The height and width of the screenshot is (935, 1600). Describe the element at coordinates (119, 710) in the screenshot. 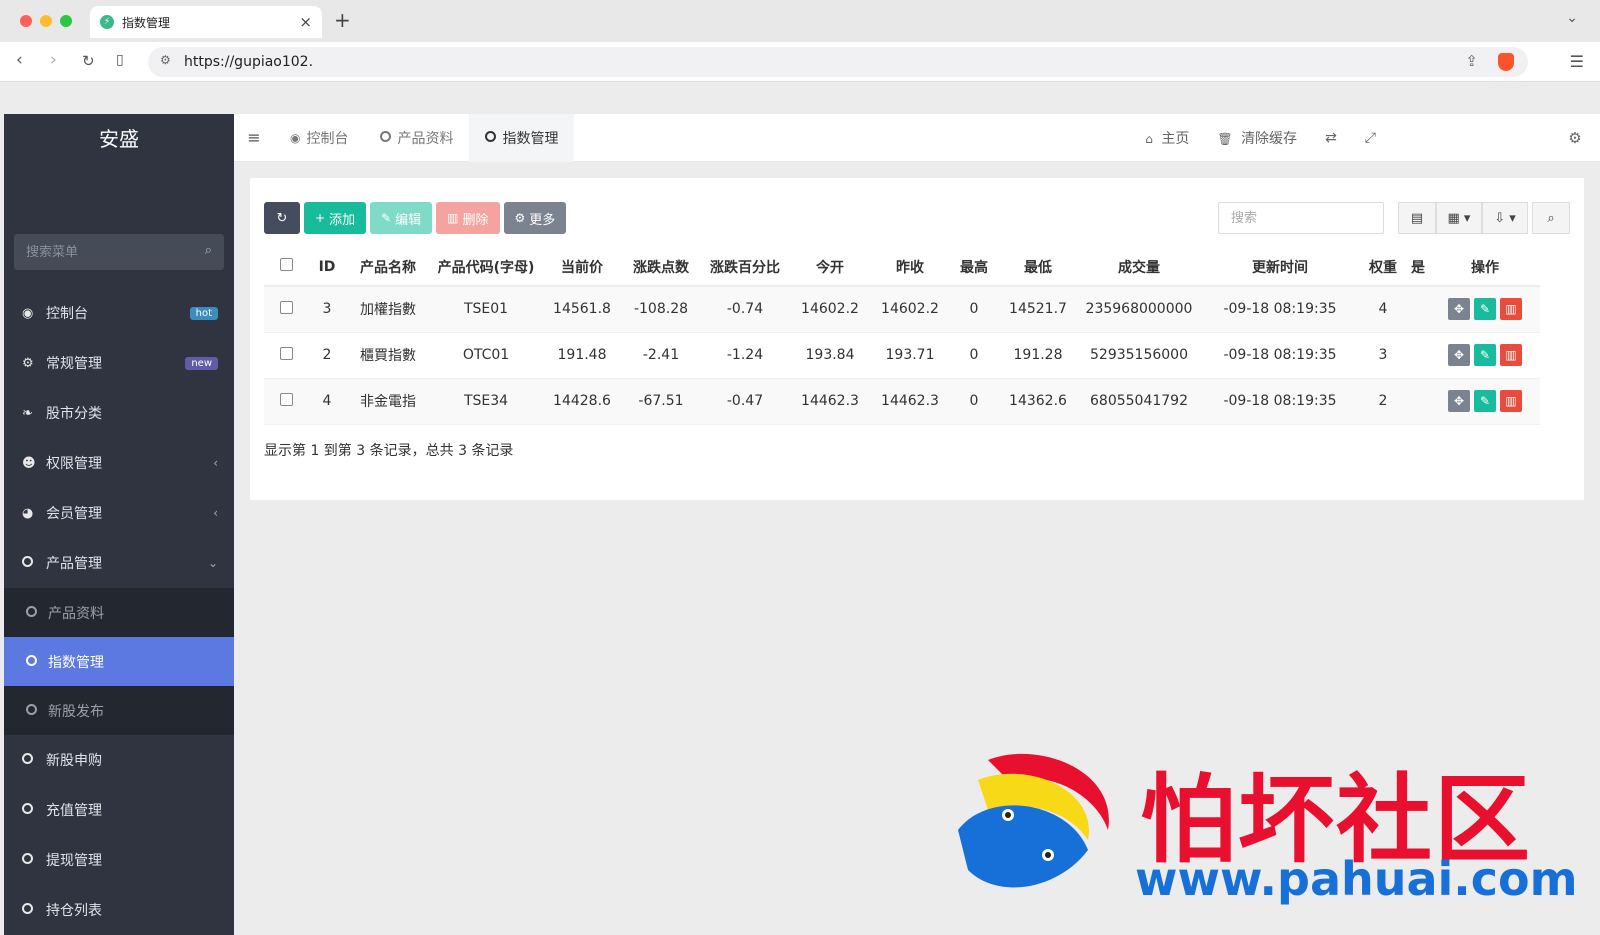

I see `sidebar-item-new-stock-release: 新股发布` at that location.